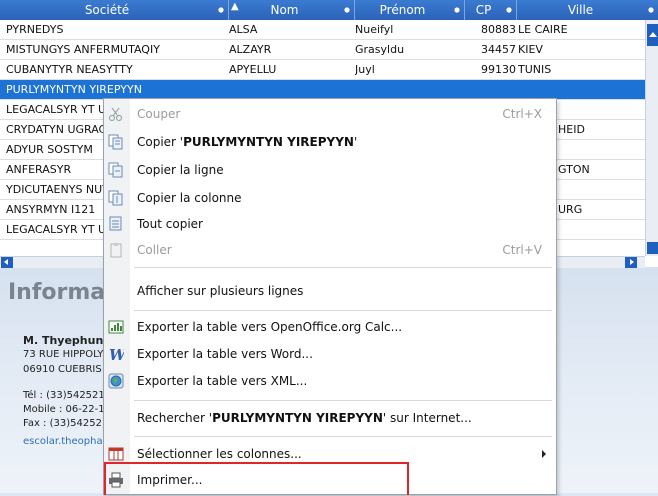  What do you see at coordinates (67, 340) in the screenshot?
I see `contact-name: M. Thyephuny` at bounding box center [67, 340].